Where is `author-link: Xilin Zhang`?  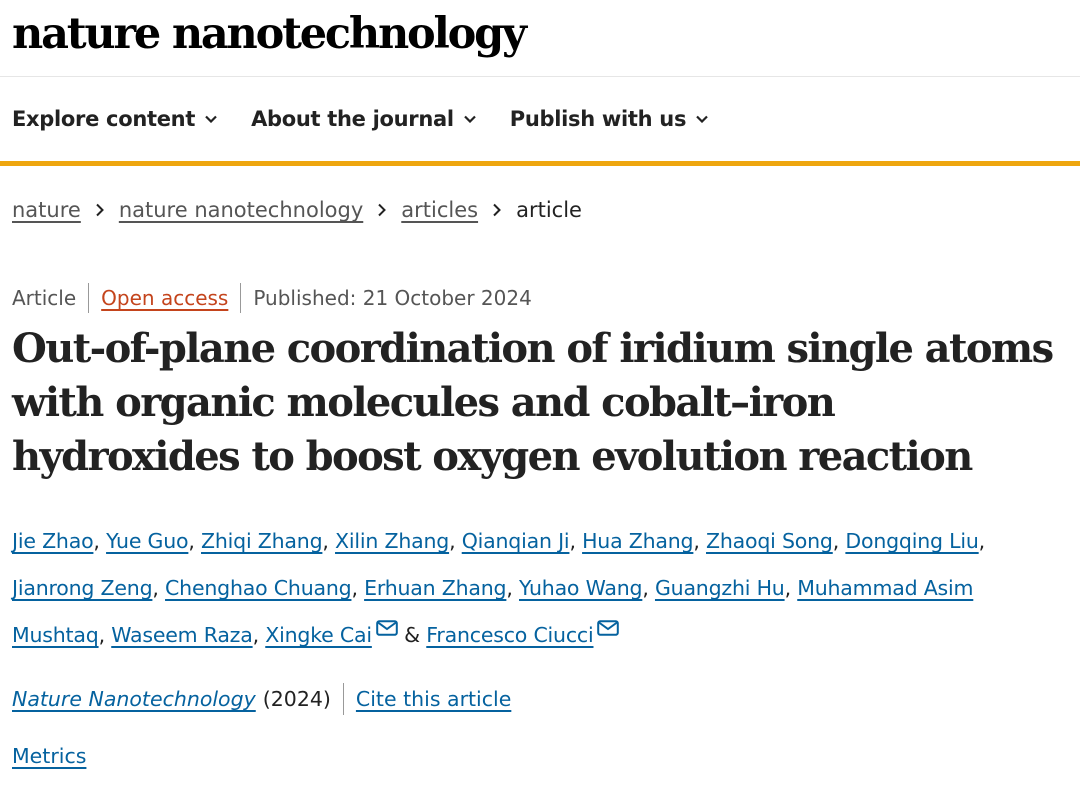 author-link: Xilin Zhang is located at coordinates (392, 541).